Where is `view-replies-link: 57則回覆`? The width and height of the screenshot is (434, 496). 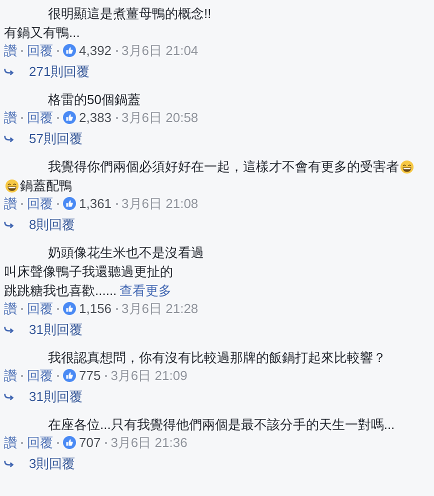
view-replies-link: 57則回覆 is located at coordinates (55, 139).